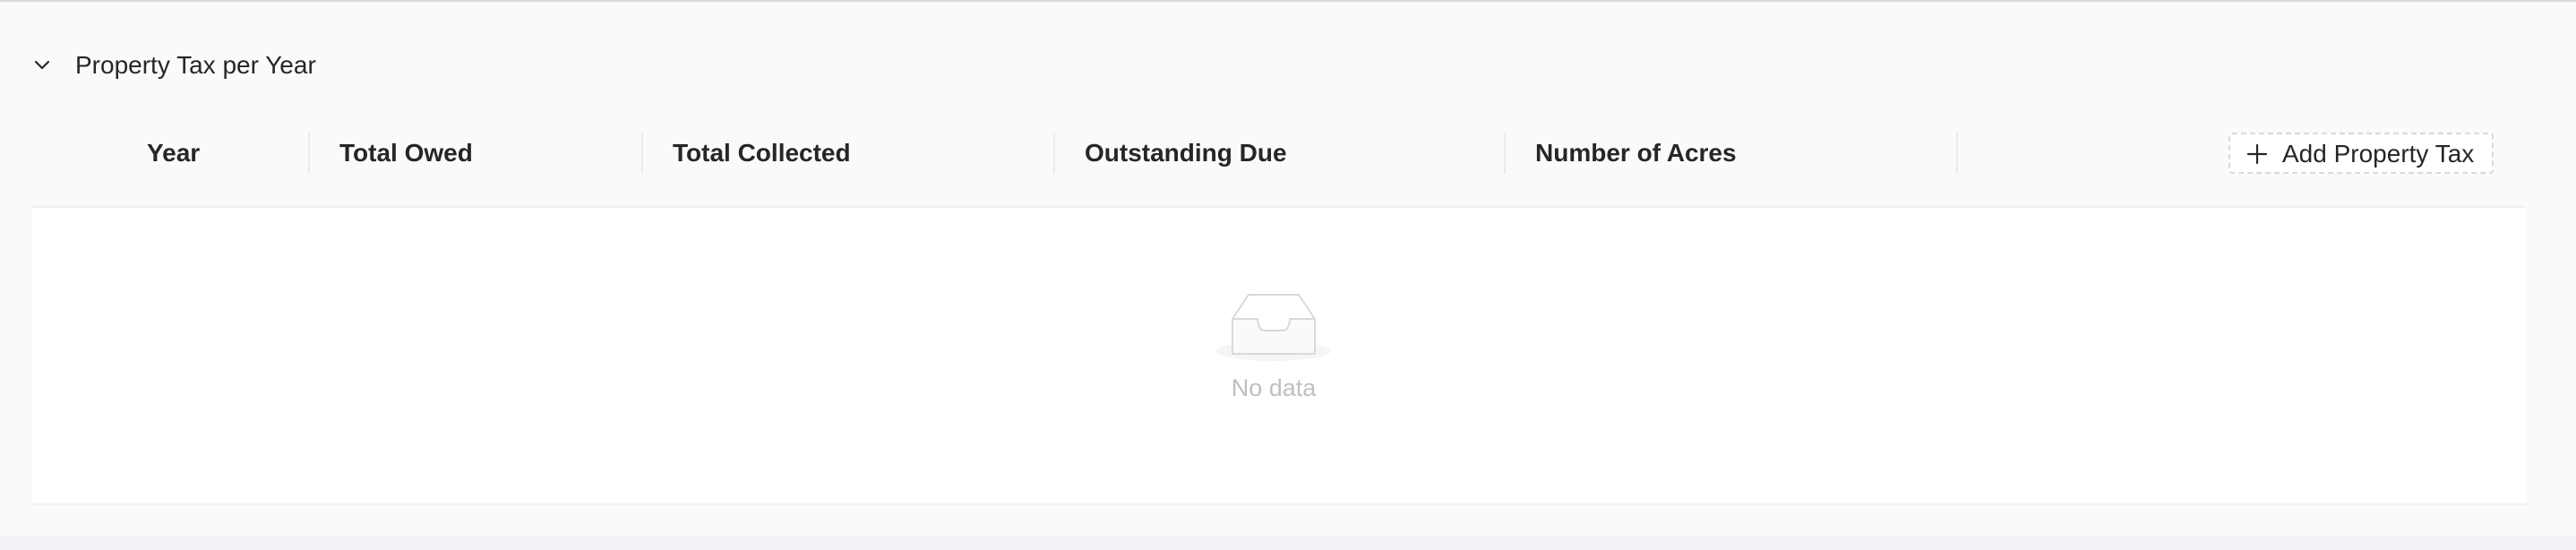 This screenshot has height=550, width=2576. Describe the element at coordinates (1636, 153) in the screenshot. I see `column-header-number-of-acres: Number of Acres` at that location.